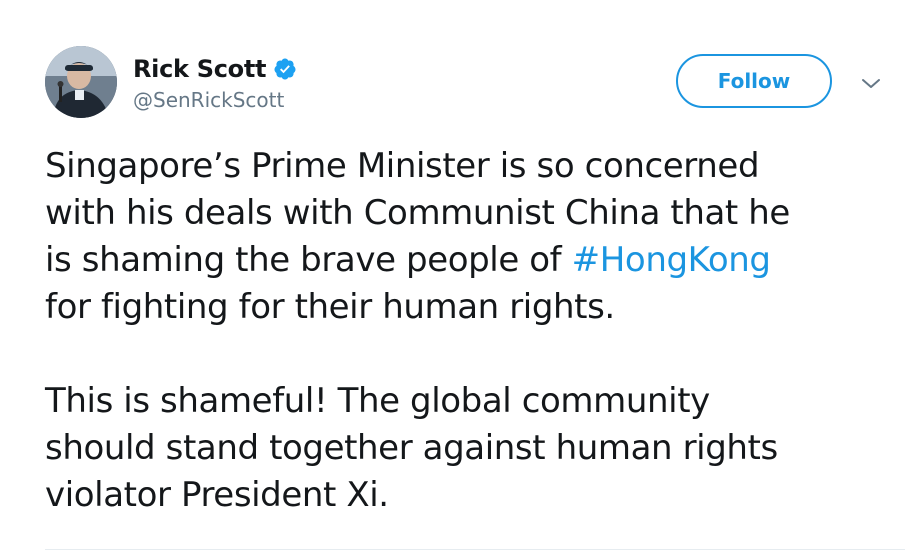  What do you see at coordinates (285, 69) in the screenshot?
I see `verified-badge-icon` at bounding box center [285, 69].